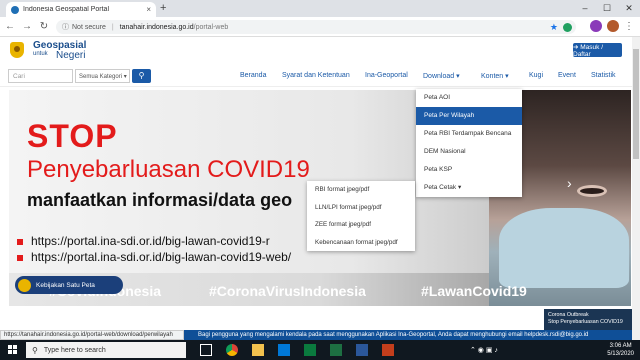  Describe the element at coordinates (469, 134) in the screenshot. I see `menu-item-peta-rbi-terdampak: Peta RBI Terdampak Bencana` at that location.